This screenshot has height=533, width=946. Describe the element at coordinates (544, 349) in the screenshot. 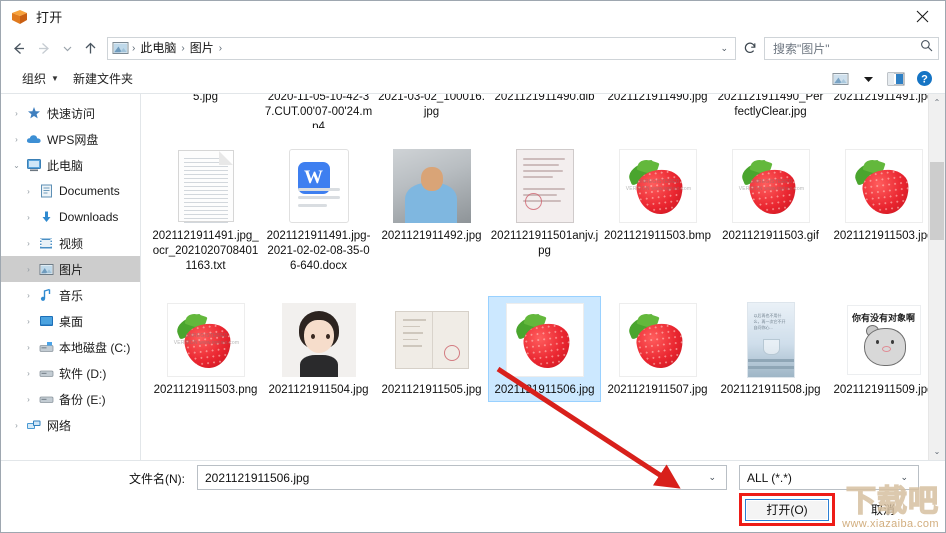

I see `file-item-selected: 2021121911506.jpg` at that location.